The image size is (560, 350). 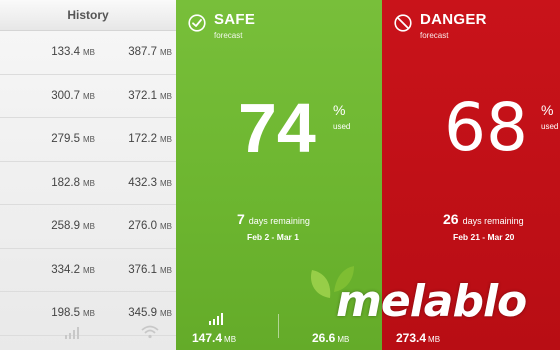 What do you see at coordinates (142, 226) in the screenshot?
I see `wifi-value: 276.0` at bounding box center [142, 226].